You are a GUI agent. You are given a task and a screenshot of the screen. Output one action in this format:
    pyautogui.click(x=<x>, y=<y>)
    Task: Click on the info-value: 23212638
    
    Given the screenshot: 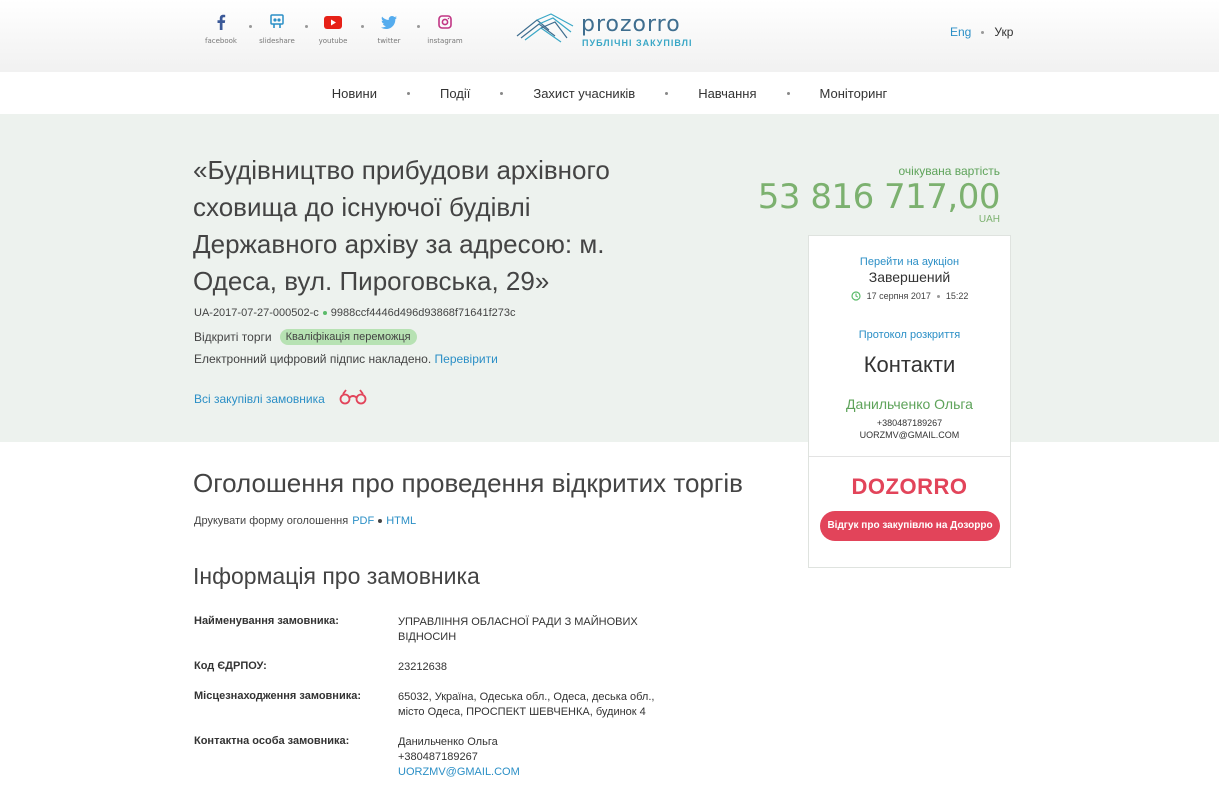 What is the action you would take?
    pyautogui.click(x=422, y=667)
    